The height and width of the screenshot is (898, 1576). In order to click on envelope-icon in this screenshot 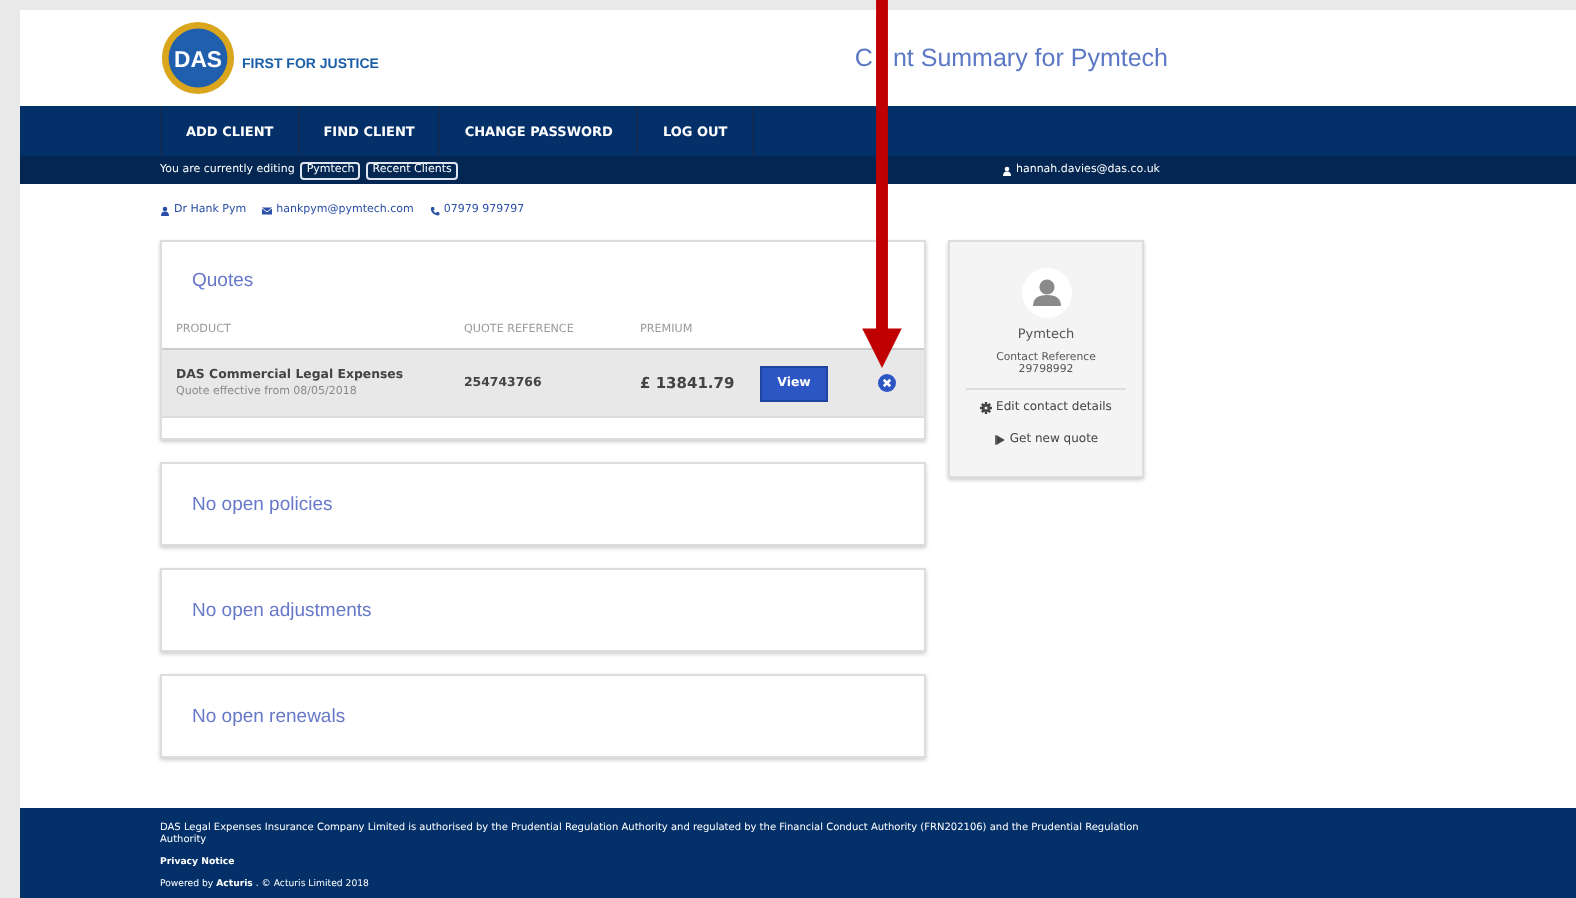, I will do `click(267, 210)`.